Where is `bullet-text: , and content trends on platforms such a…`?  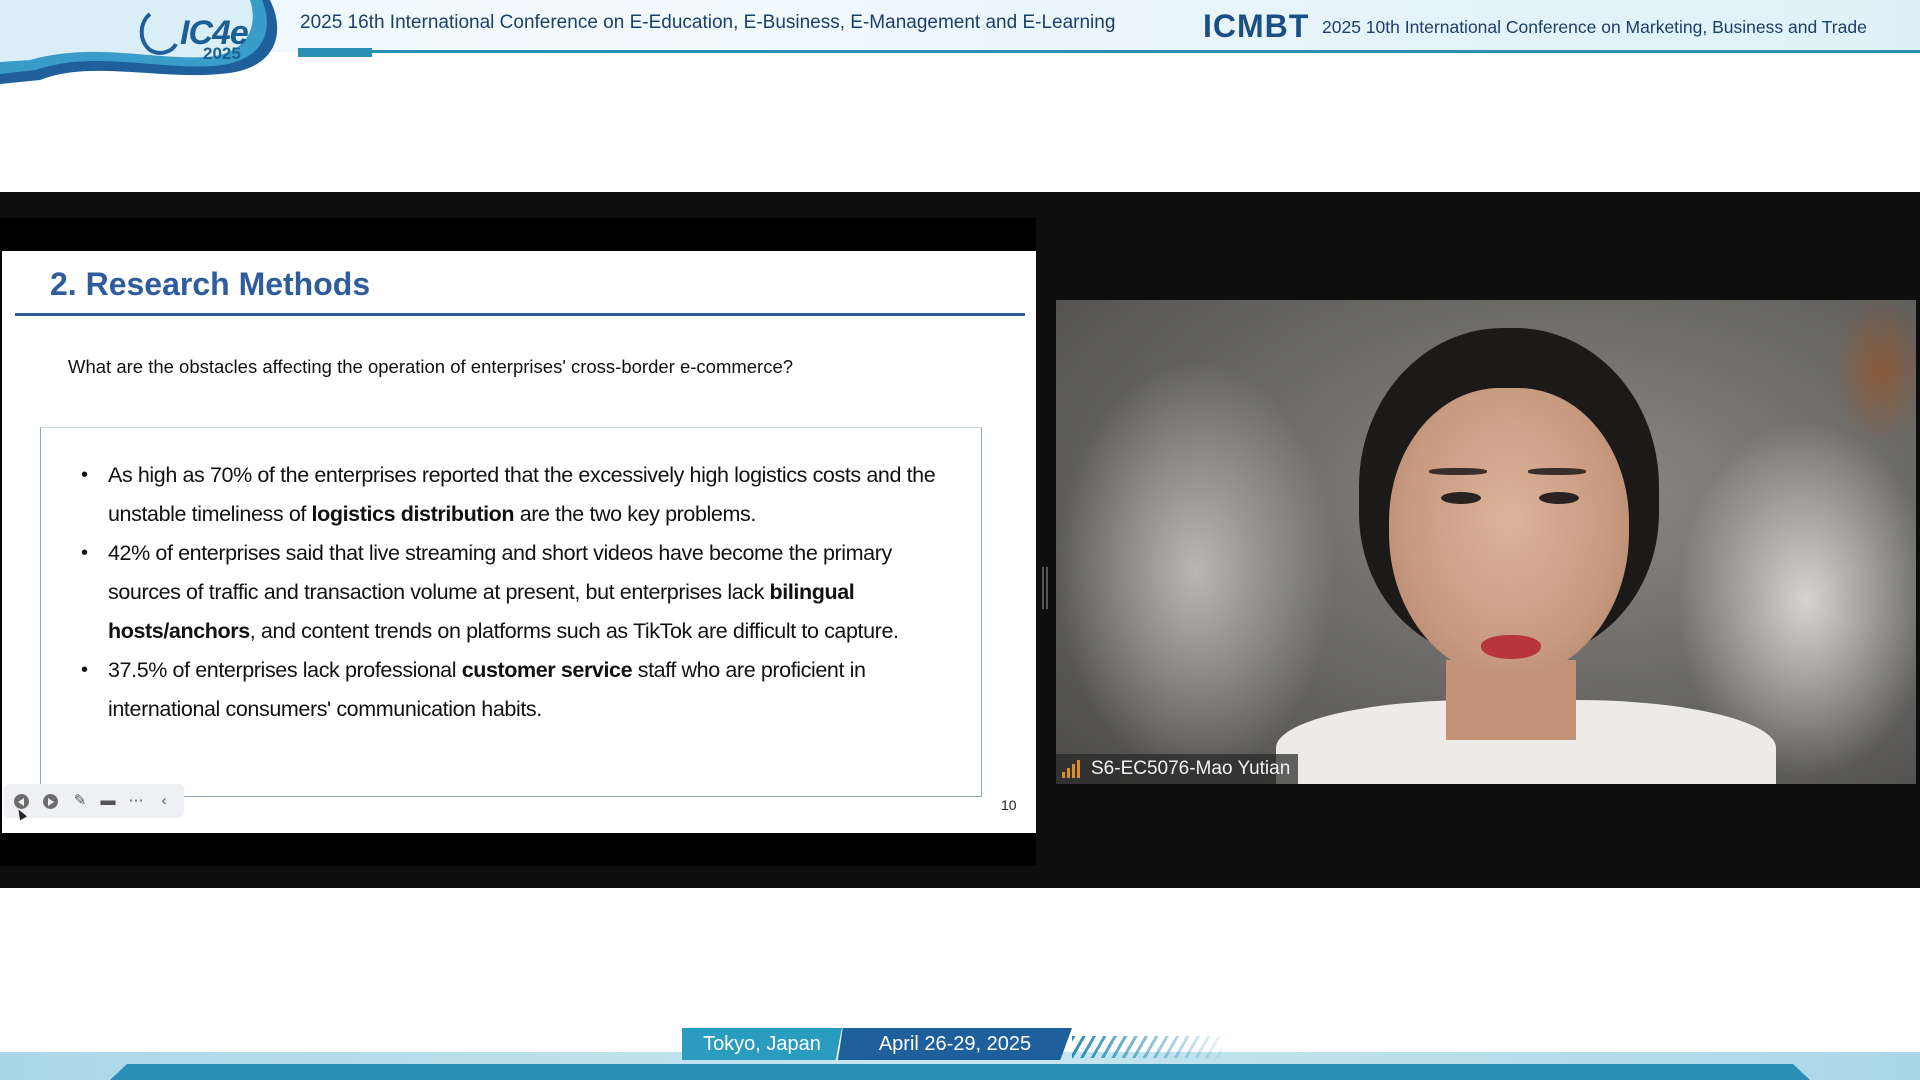 bullet-text: , and content trends on platforms such a… is located at coordinates (574, 631).